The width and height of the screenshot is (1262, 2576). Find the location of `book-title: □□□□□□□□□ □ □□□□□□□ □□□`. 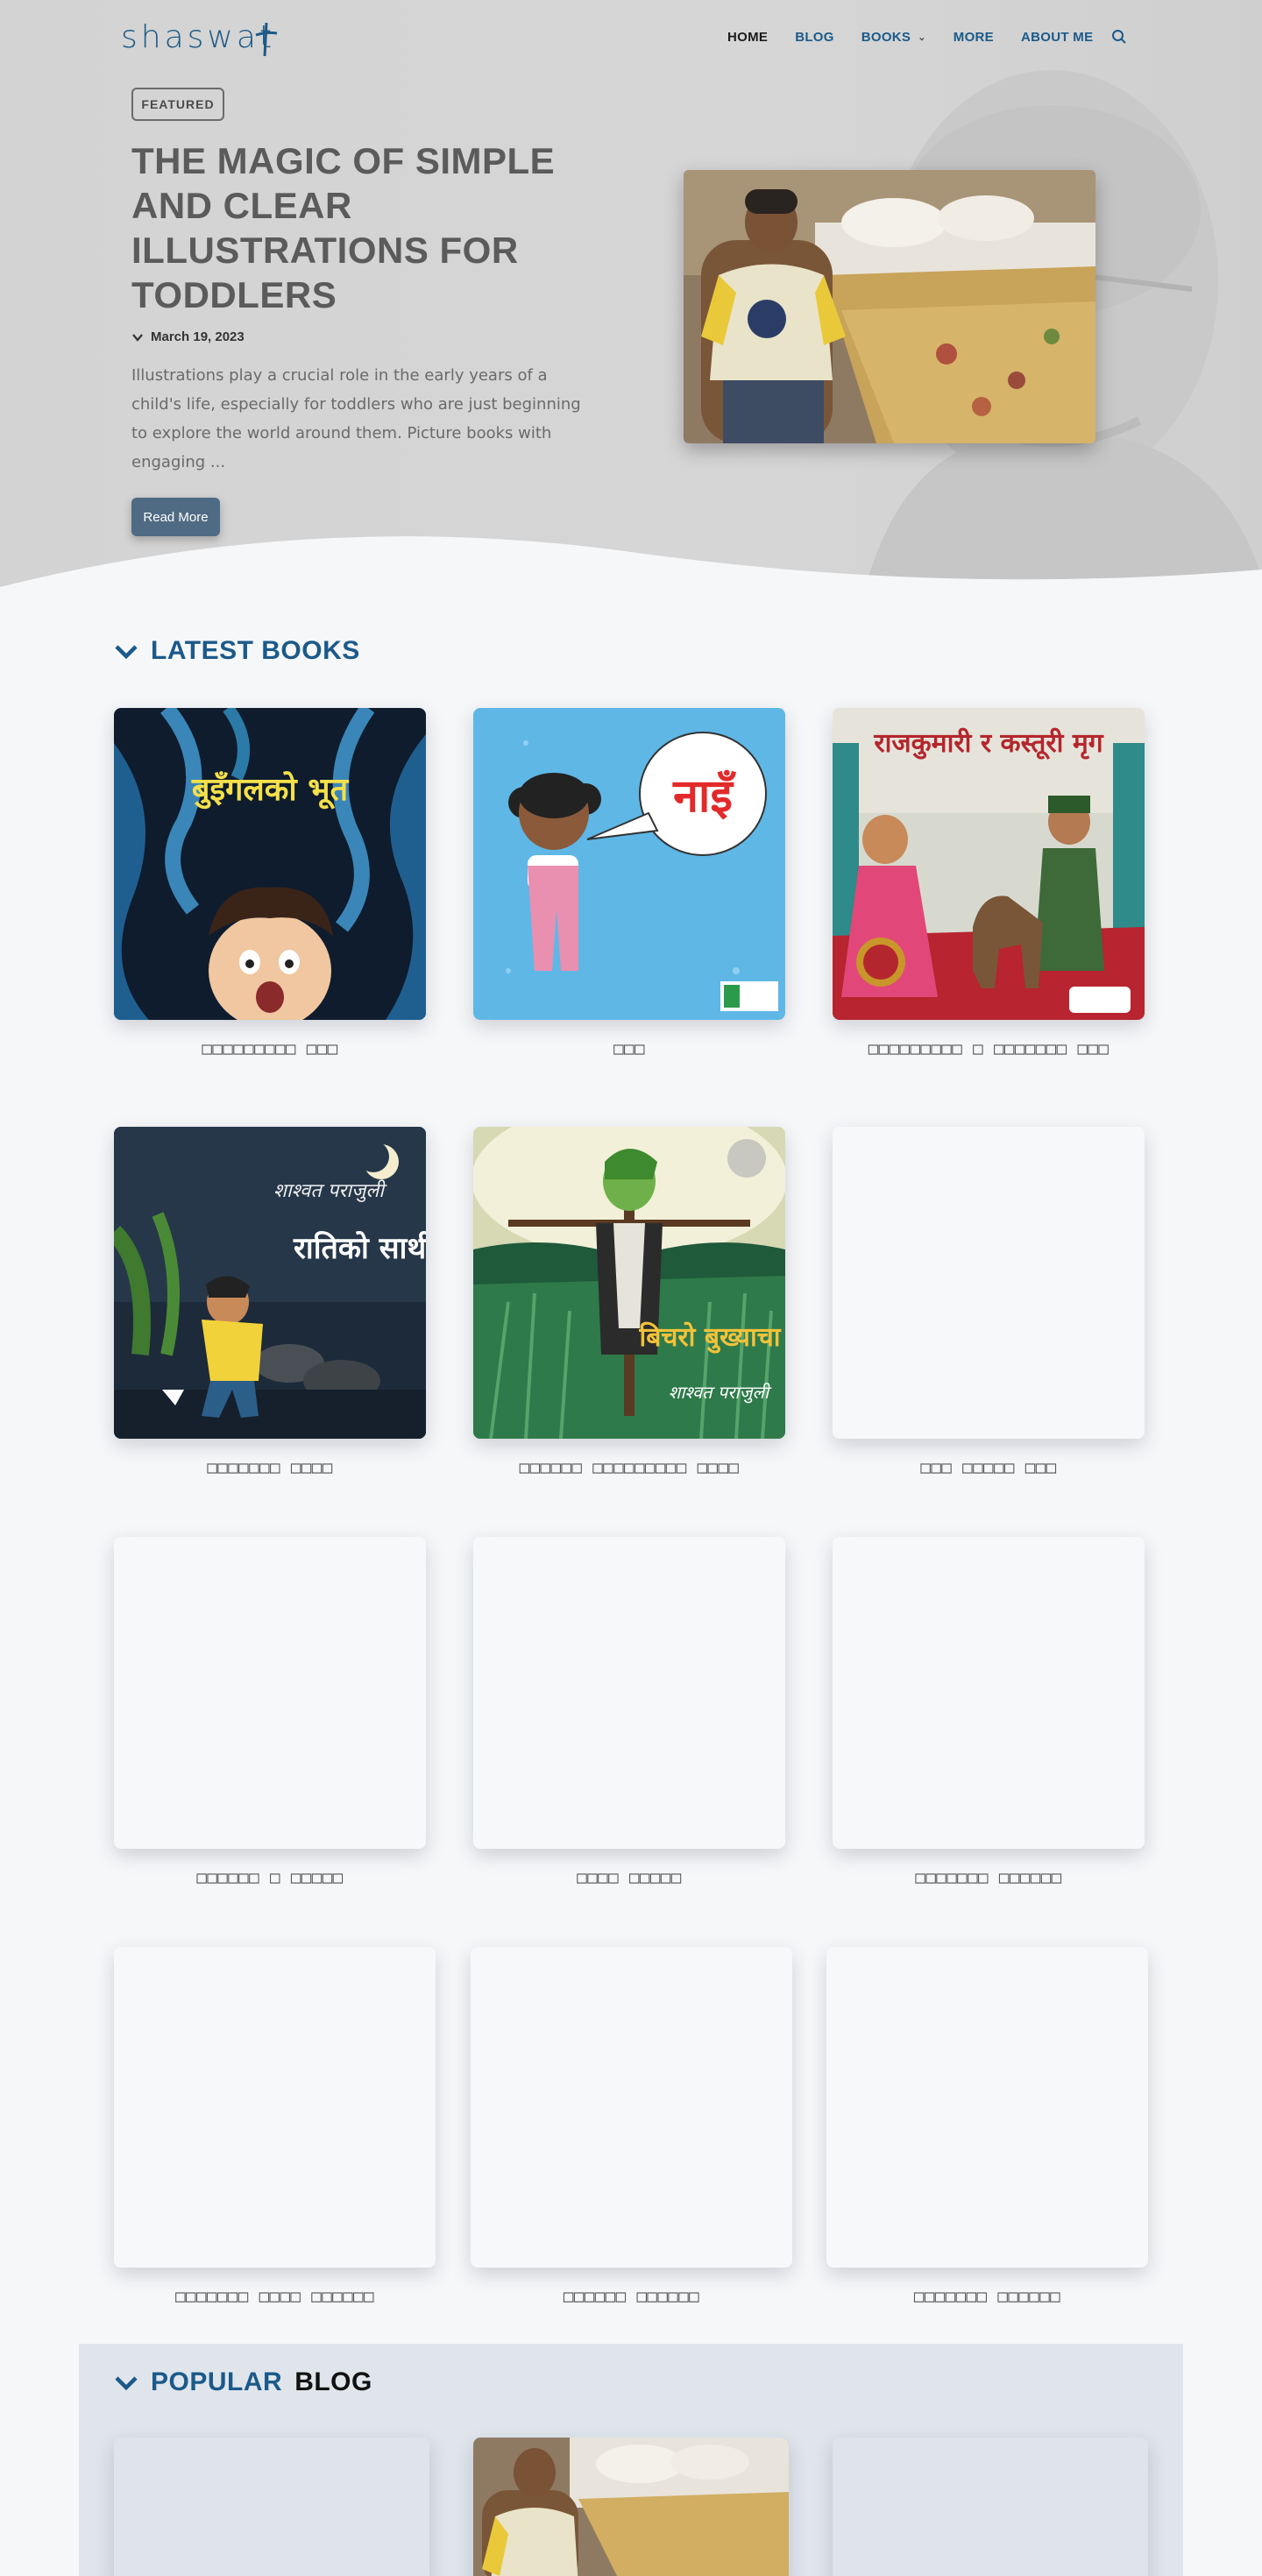

book-title: □□□□□□□□□ □ □□□□□□□ □□□ is located at coordinates (989, 1048).